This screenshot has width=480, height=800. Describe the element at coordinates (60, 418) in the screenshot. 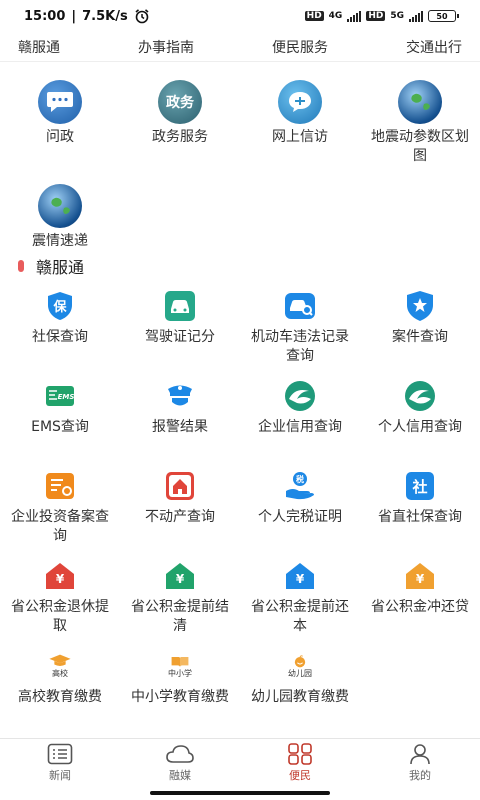

I see `service-ems: EMS EMS查询` at that location.